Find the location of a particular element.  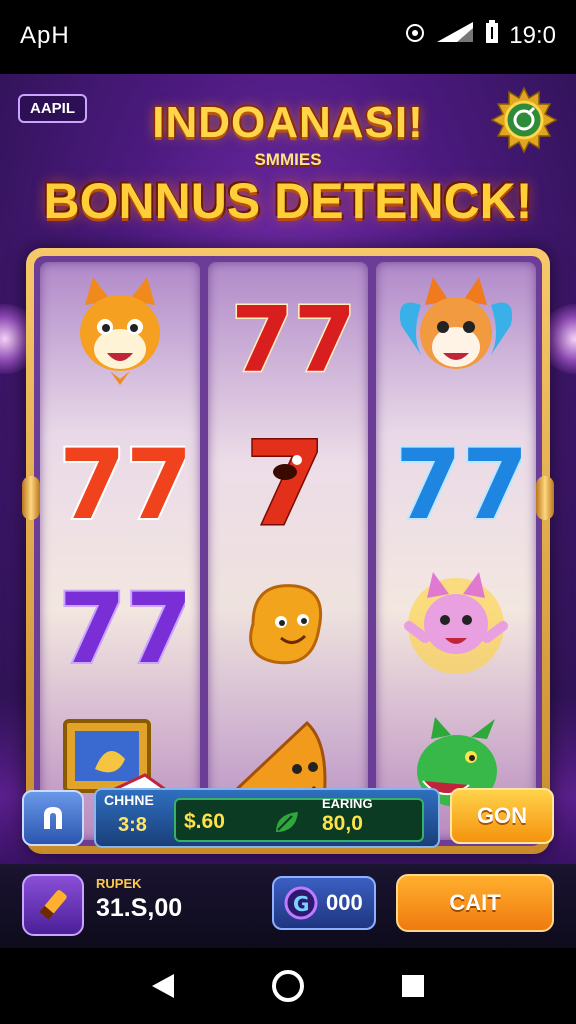

earning-label: EARING is located at coordinates (347, 803).